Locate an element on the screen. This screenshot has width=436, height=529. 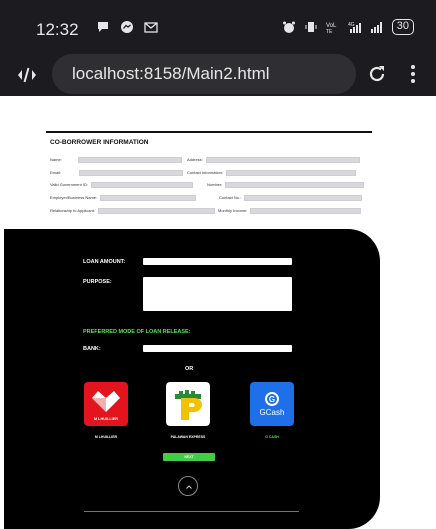
gcash-option: G GCash is located at coordinates (272, 404).